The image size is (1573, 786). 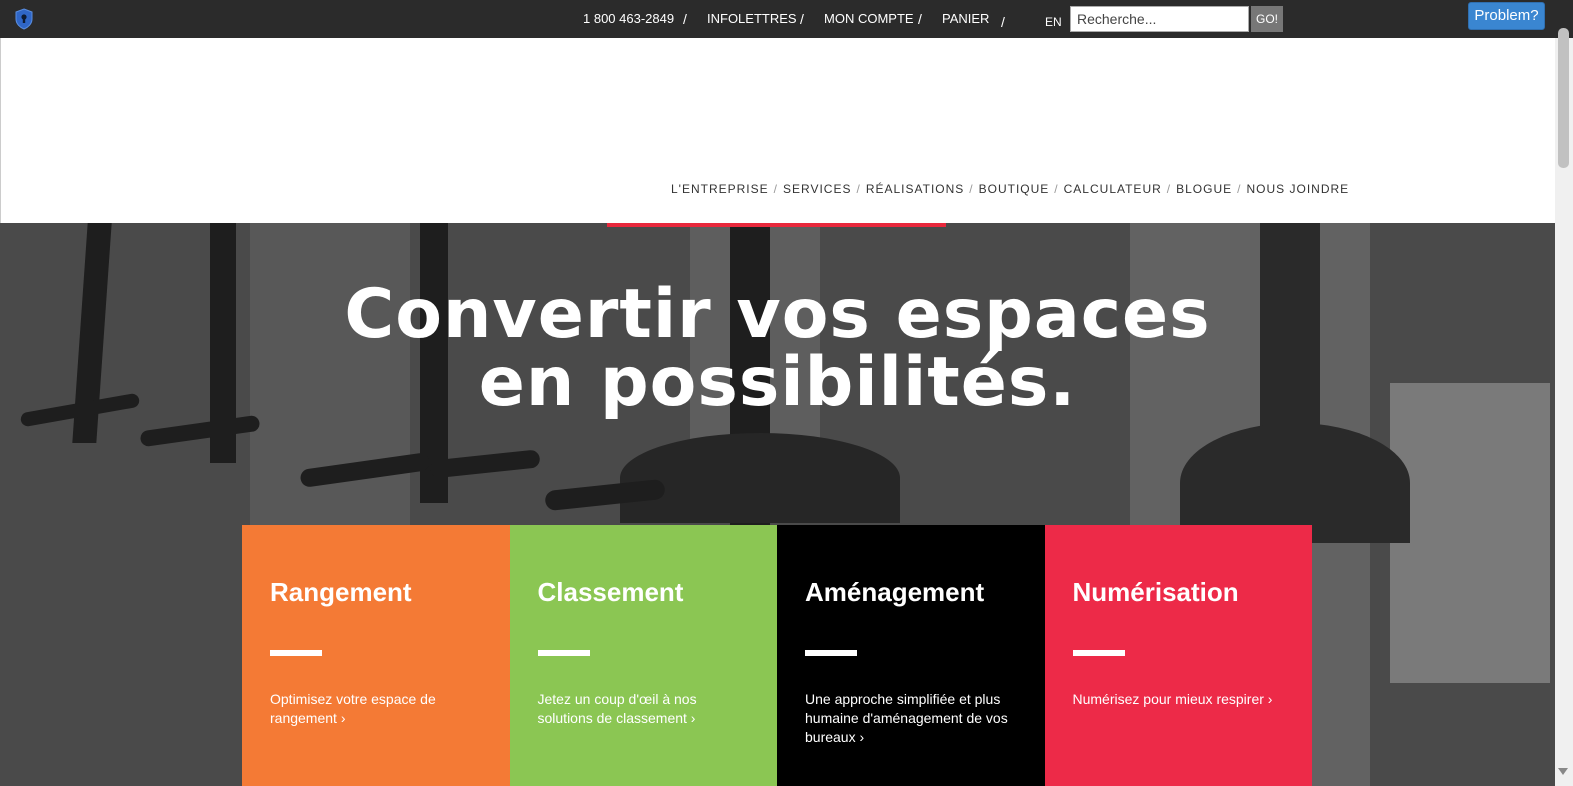 What do you see at coordinates (1179, 699) in the screenshot?
I see `card-link: Numérisez pour mieux respirer ›` at bounding box center [1179, 699].